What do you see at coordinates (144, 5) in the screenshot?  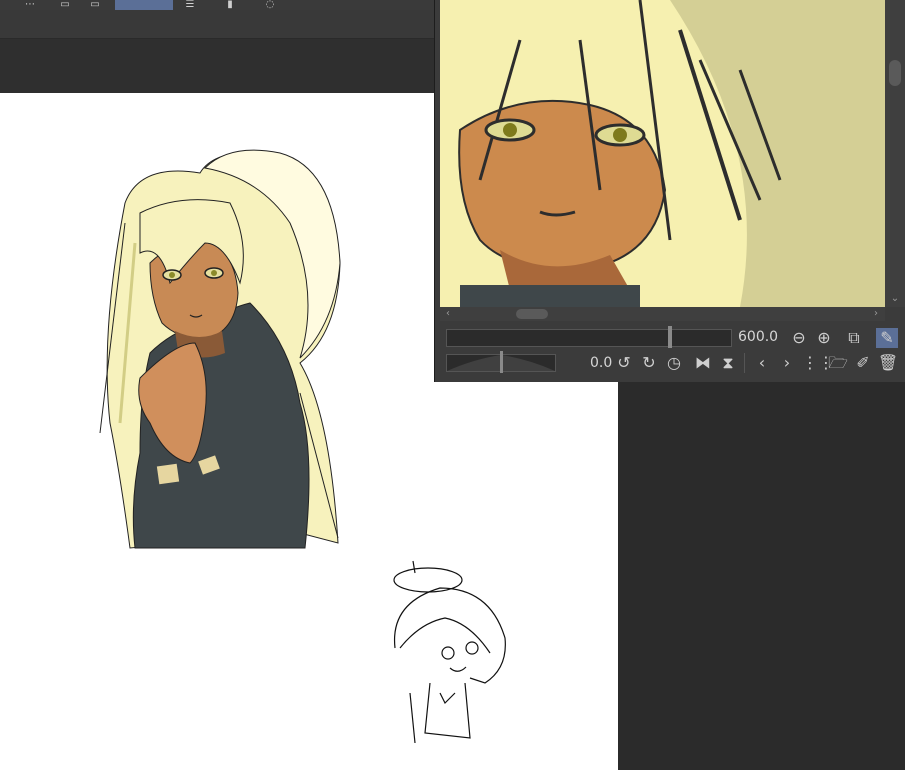 I see `active-tool-button` at bounding box center [144, 5].